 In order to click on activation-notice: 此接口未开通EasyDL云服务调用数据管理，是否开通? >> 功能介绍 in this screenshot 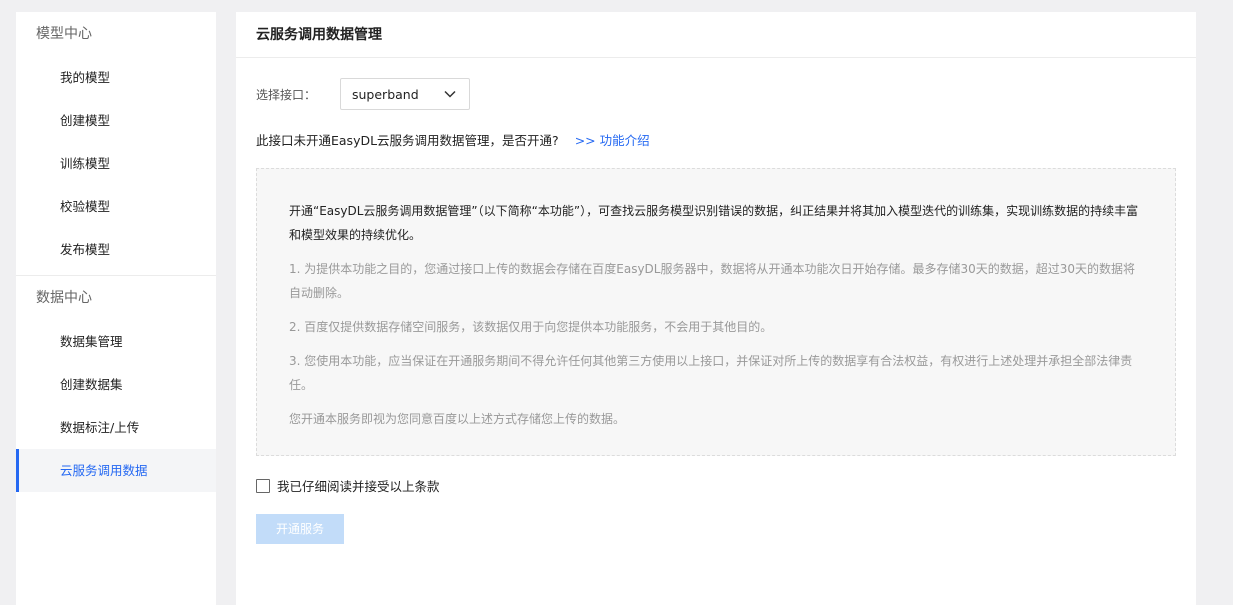, I will do `click(453, 139)`.